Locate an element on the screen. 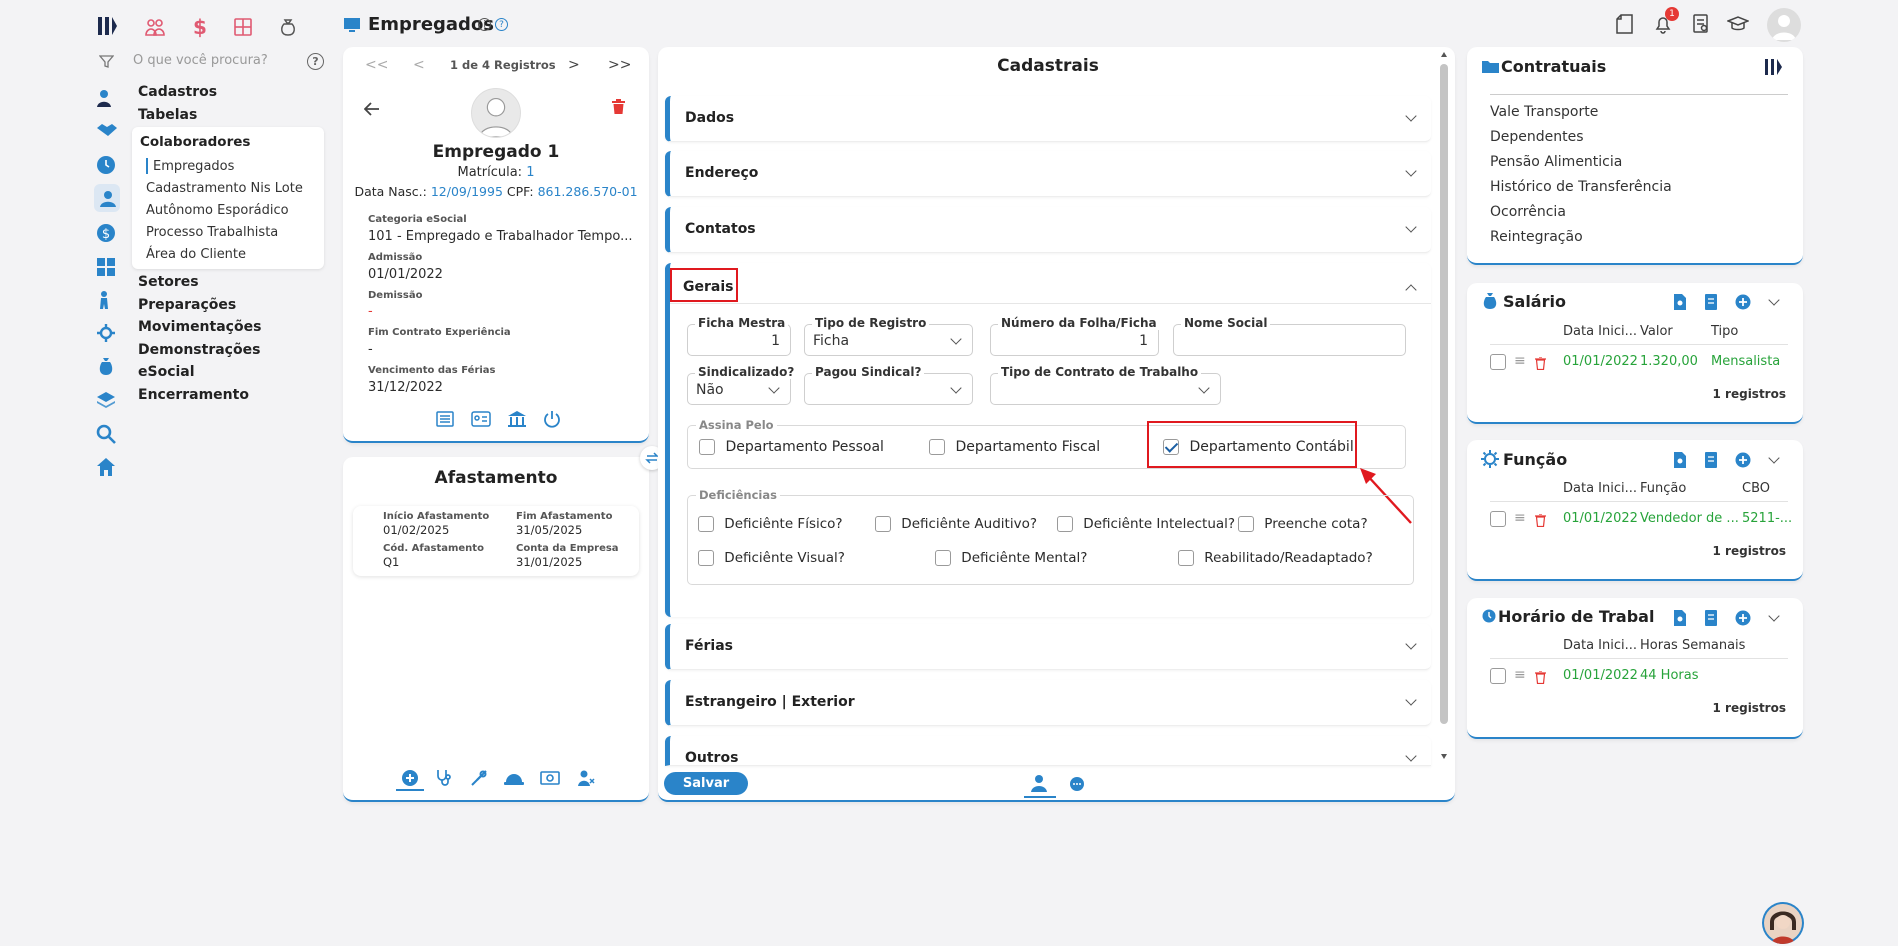  link-pensao: Pensão Alimenticia is located at coordinates (1556, 162).